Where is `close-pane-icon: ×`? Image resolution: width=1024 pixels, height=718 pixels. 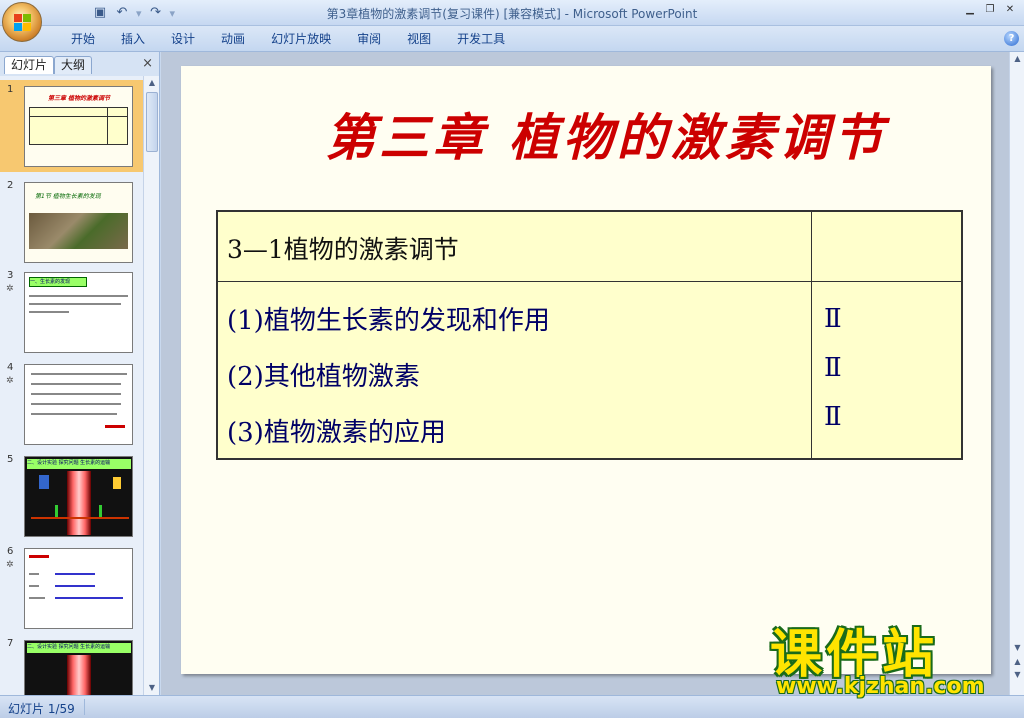 close-pane-icon: × is located at coordinates (147, 63).